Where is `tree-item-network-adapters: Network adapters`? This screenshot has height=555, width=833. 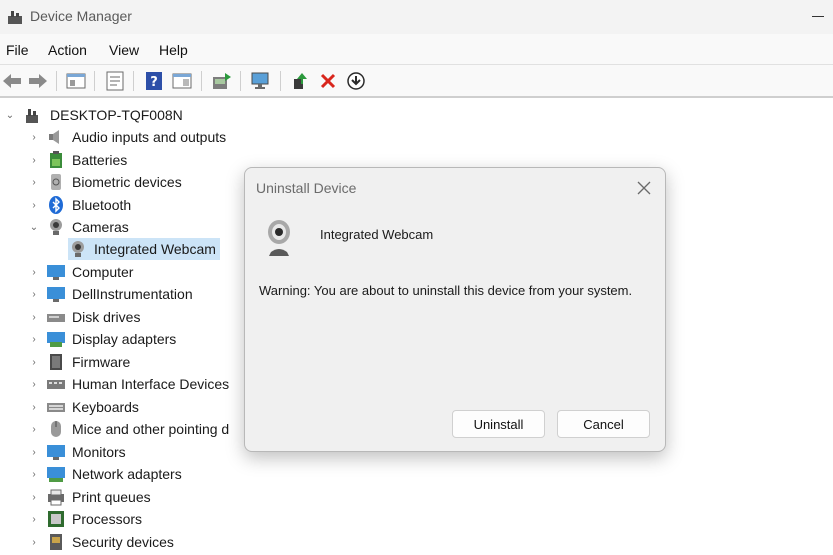 tree-item-network-adapters: Network adapters is located at coordinates (114, 474).